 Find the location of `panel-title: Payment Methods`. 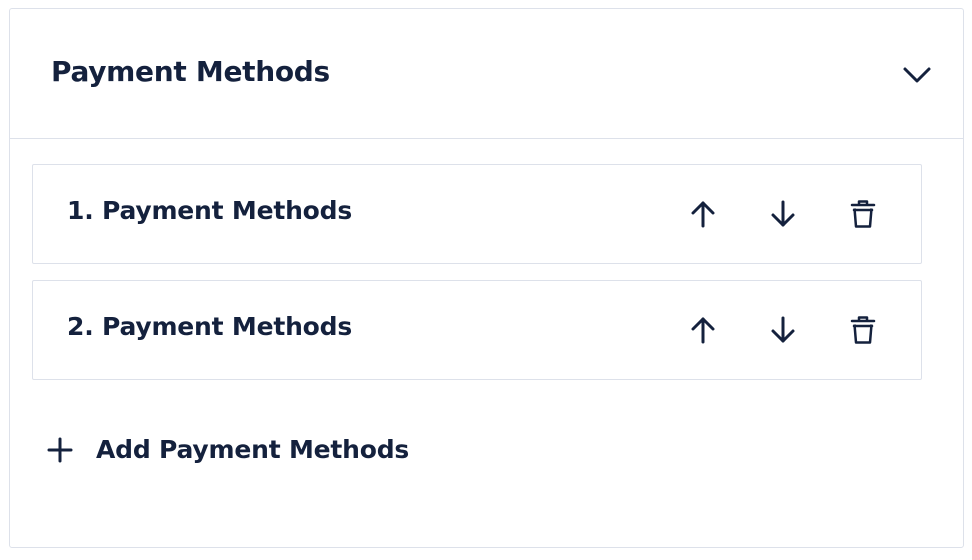

panel-title: Payment Methods is located at coordinates (190, 71).